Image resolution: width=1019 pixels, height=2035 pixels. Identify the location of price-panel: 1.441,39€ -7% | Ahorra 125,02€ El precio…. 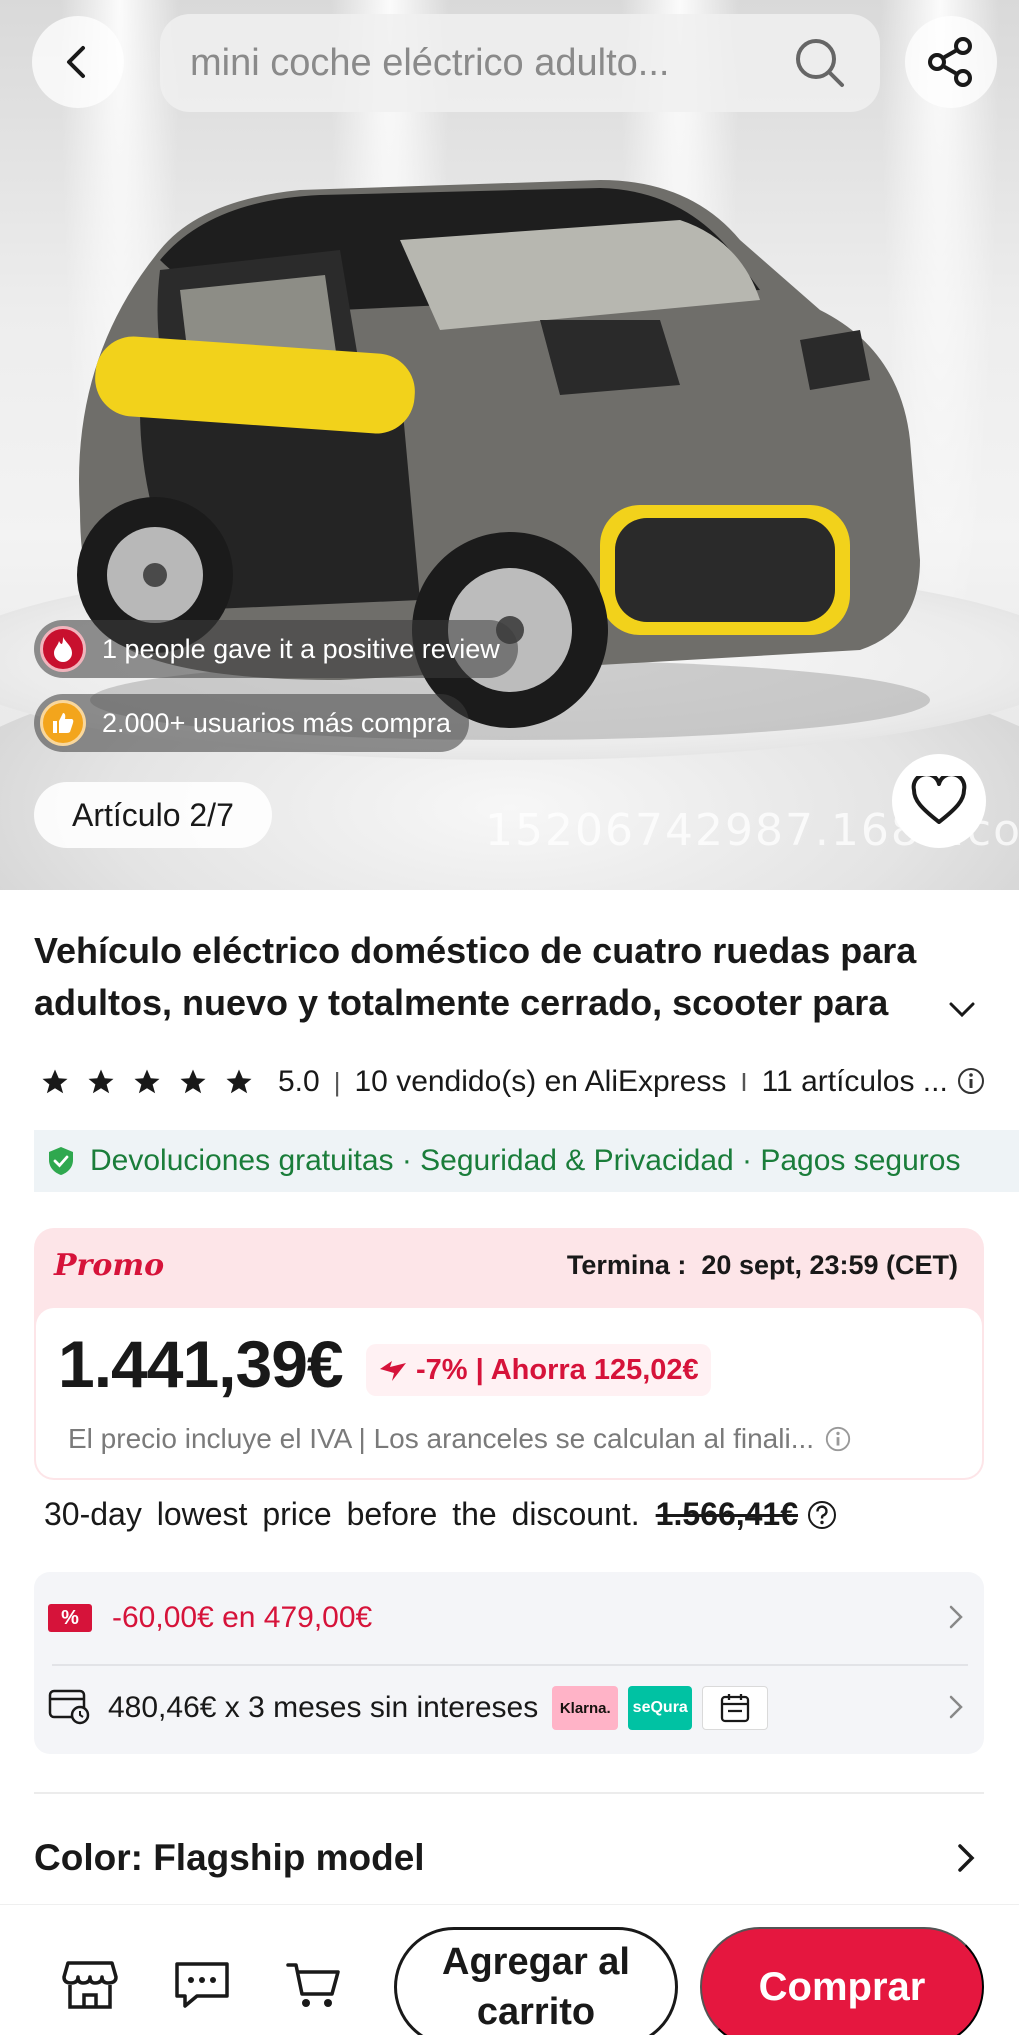
(509, 1393).